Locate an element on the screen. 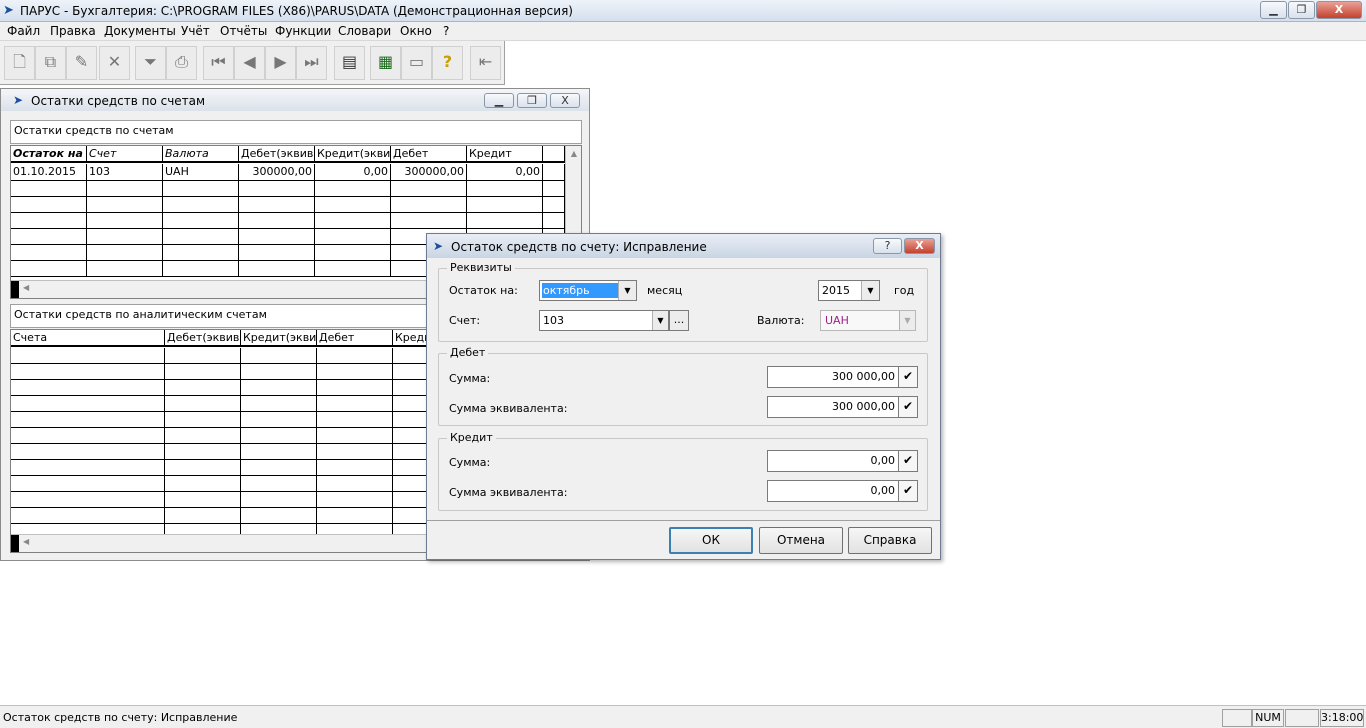 Image resolution: width=1366 pixels, height=728 pixels. col-header-b-debet: Дебет is located at coordinates (355, 338).